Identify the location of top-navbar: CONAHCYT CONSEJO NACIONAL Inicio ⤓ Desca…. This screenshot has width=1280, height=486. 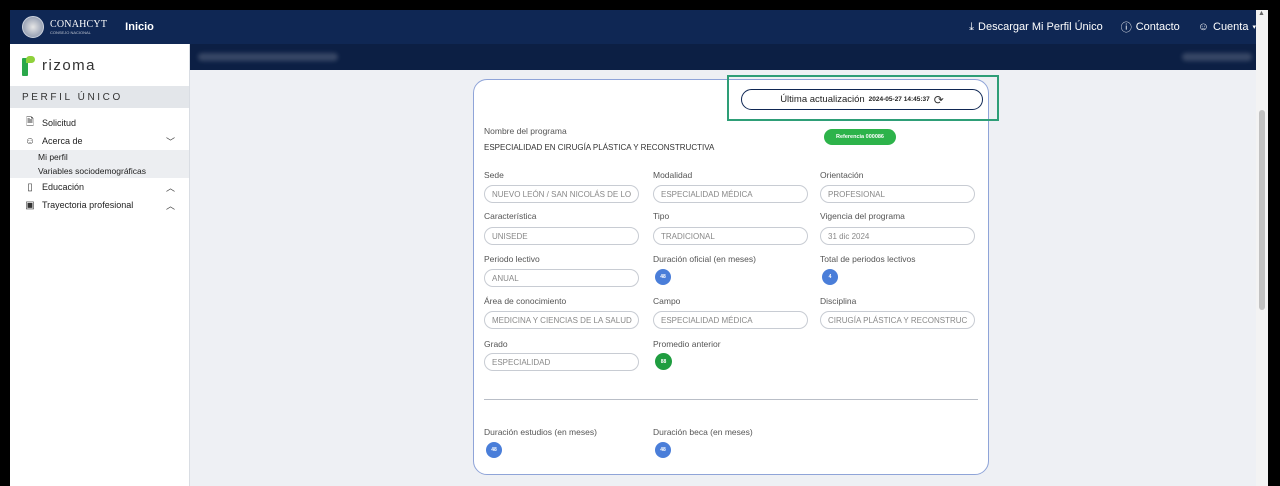
(639, 27).